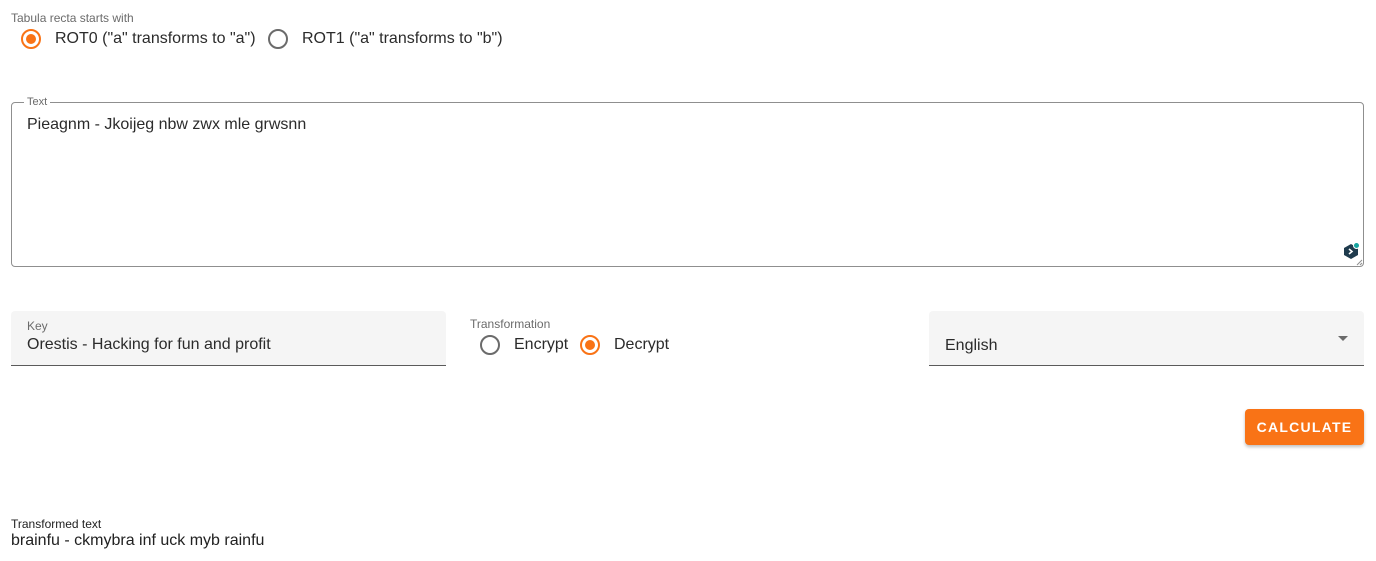  Describe the element at coordinates (510, 324) in the screenshot. I see `transformation-label: Transformation` at that location.